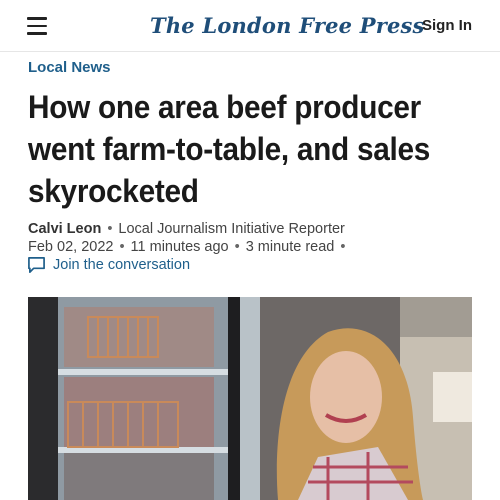 Image resolution: width=500 pixels, height=500 pixels. Describe the element at coordinates (447, 25) in the screenshot. I see `sign-in-button: Sign In` at that location.